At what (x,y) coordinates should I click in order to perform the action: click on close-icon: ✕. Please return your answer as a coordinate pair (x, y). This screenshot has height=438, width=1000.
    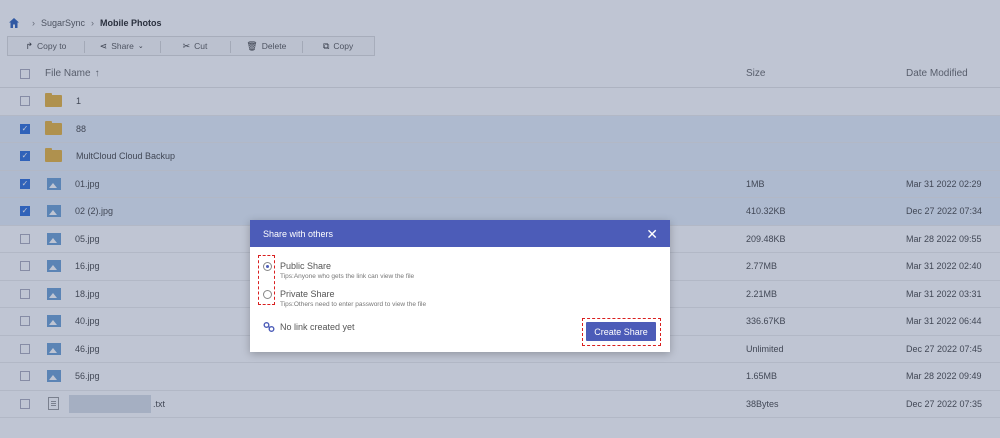
    Looking at the image, I should click on (652, 234).